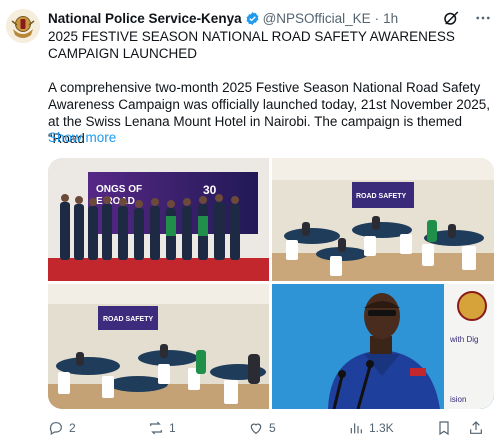 The width and height of the screenshot is (500, 443). I want to click on views-count: 1.3K, so click(381, 428).